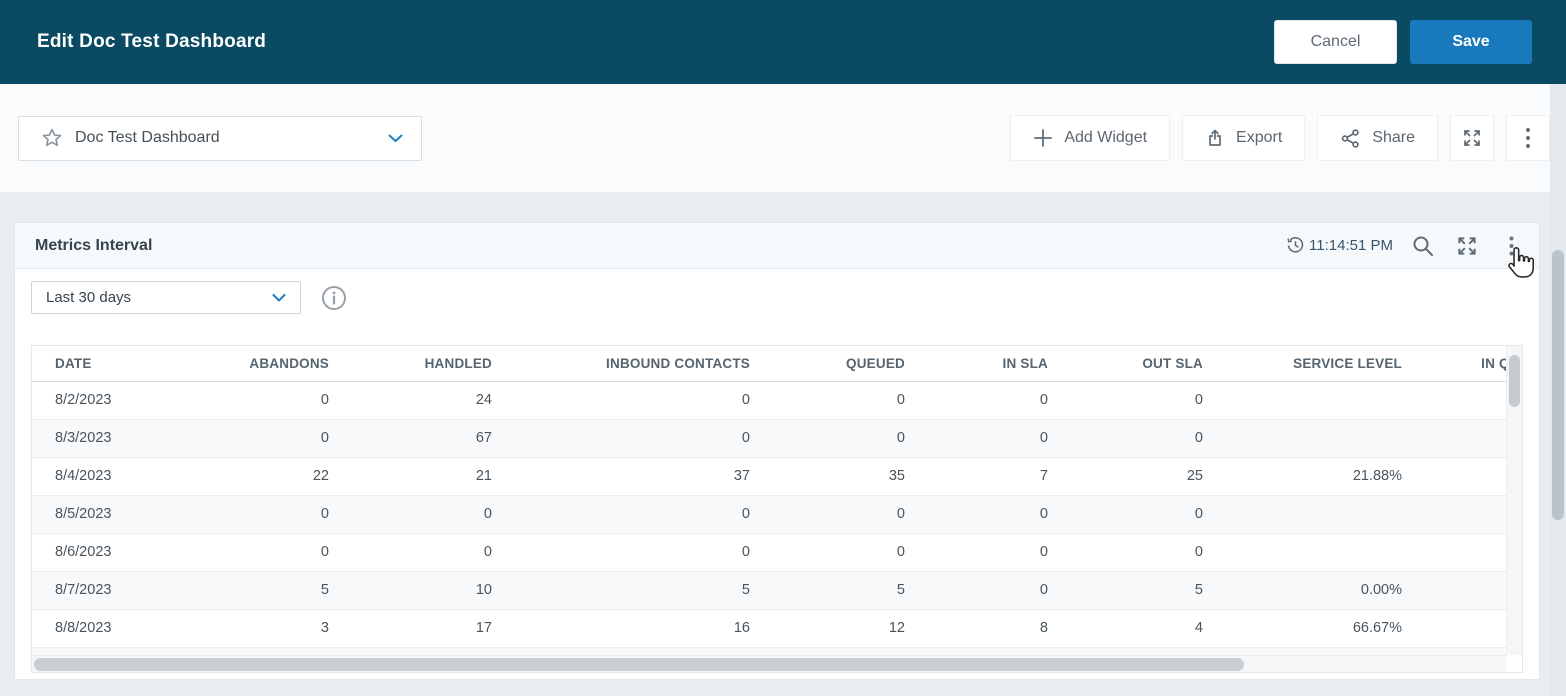 This screenshot has width=1566, height=696. I want to click on save-button: Save, so click(1471, 42).